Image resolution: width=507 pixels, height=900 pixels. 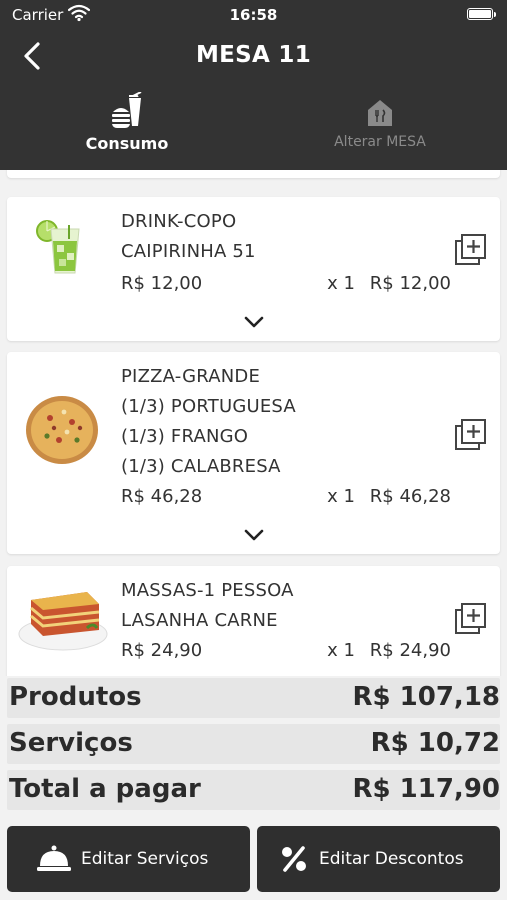 I want to click on status-bar: Carrier 16:58, so click(x=253, y=15).